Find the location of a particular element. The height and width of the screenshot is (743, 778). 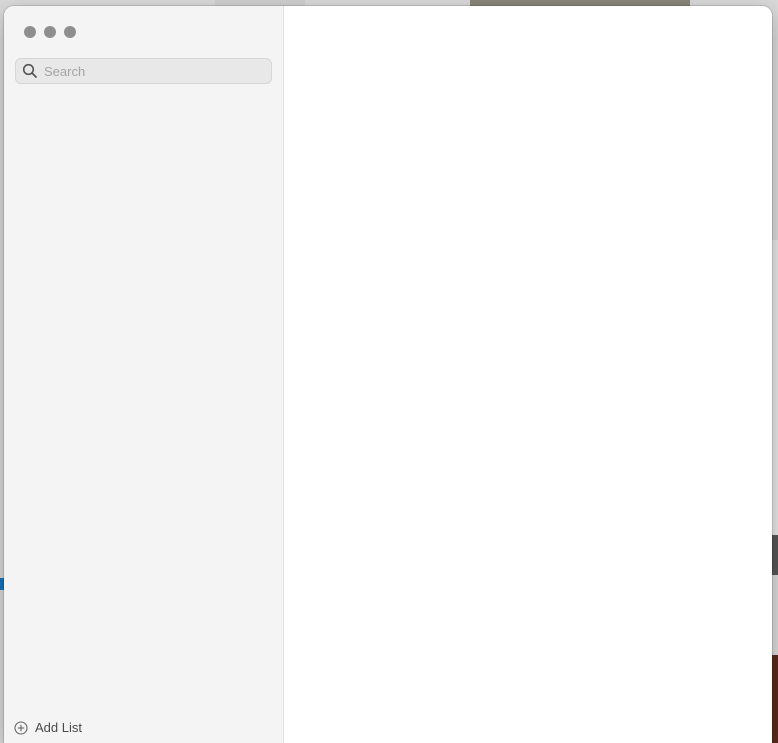

add-list-button: Add List is located at coordinates (48, 727).